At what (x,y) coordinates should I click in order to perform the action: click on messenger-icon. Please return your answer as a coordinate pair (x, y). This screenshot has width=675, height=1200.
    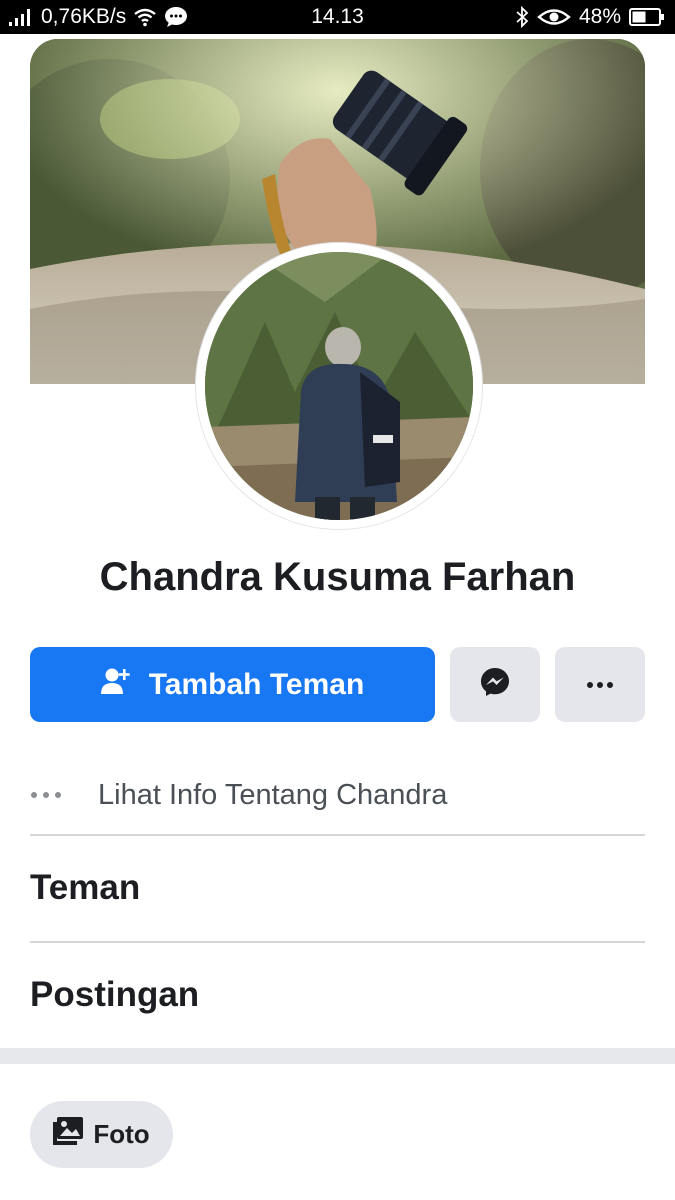
    Looking at the image, I should click on (495, 684).